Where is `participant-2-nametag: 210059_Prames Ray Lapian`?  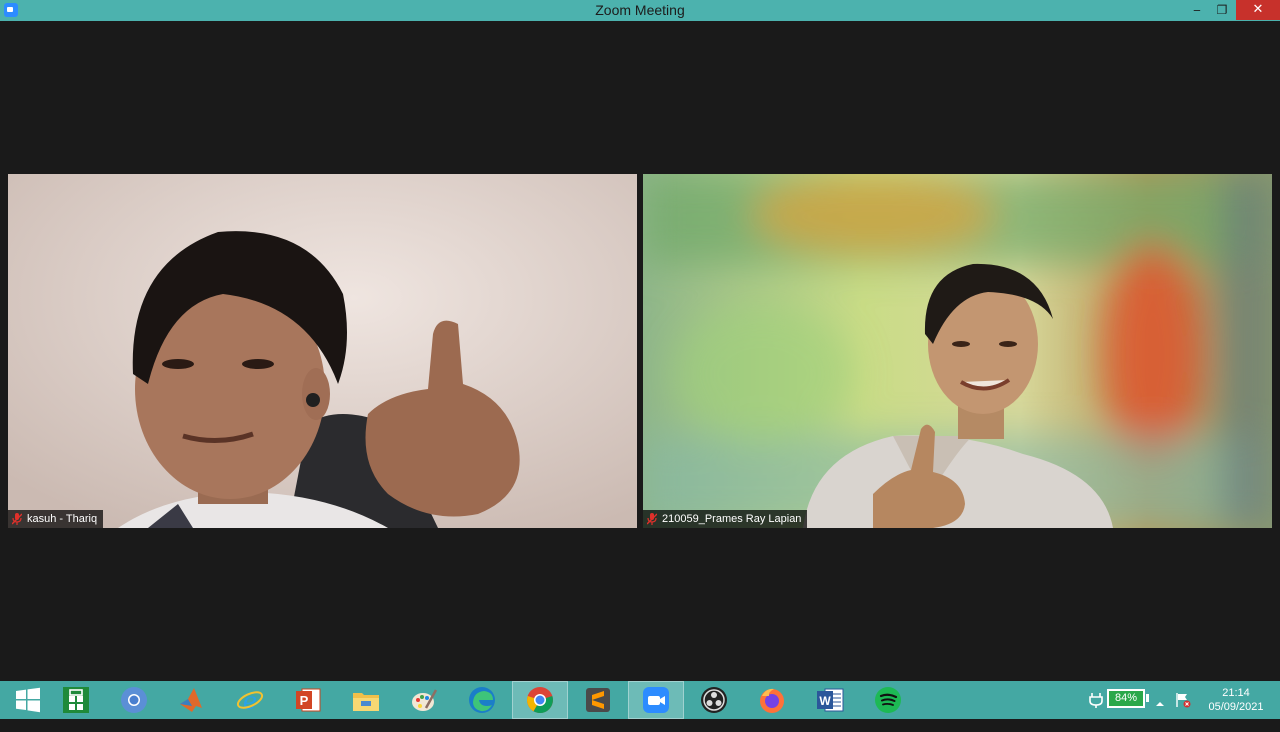
participant-2-nametag: 210059_Prames Ray Lapian is located at coordinates (725, 519).